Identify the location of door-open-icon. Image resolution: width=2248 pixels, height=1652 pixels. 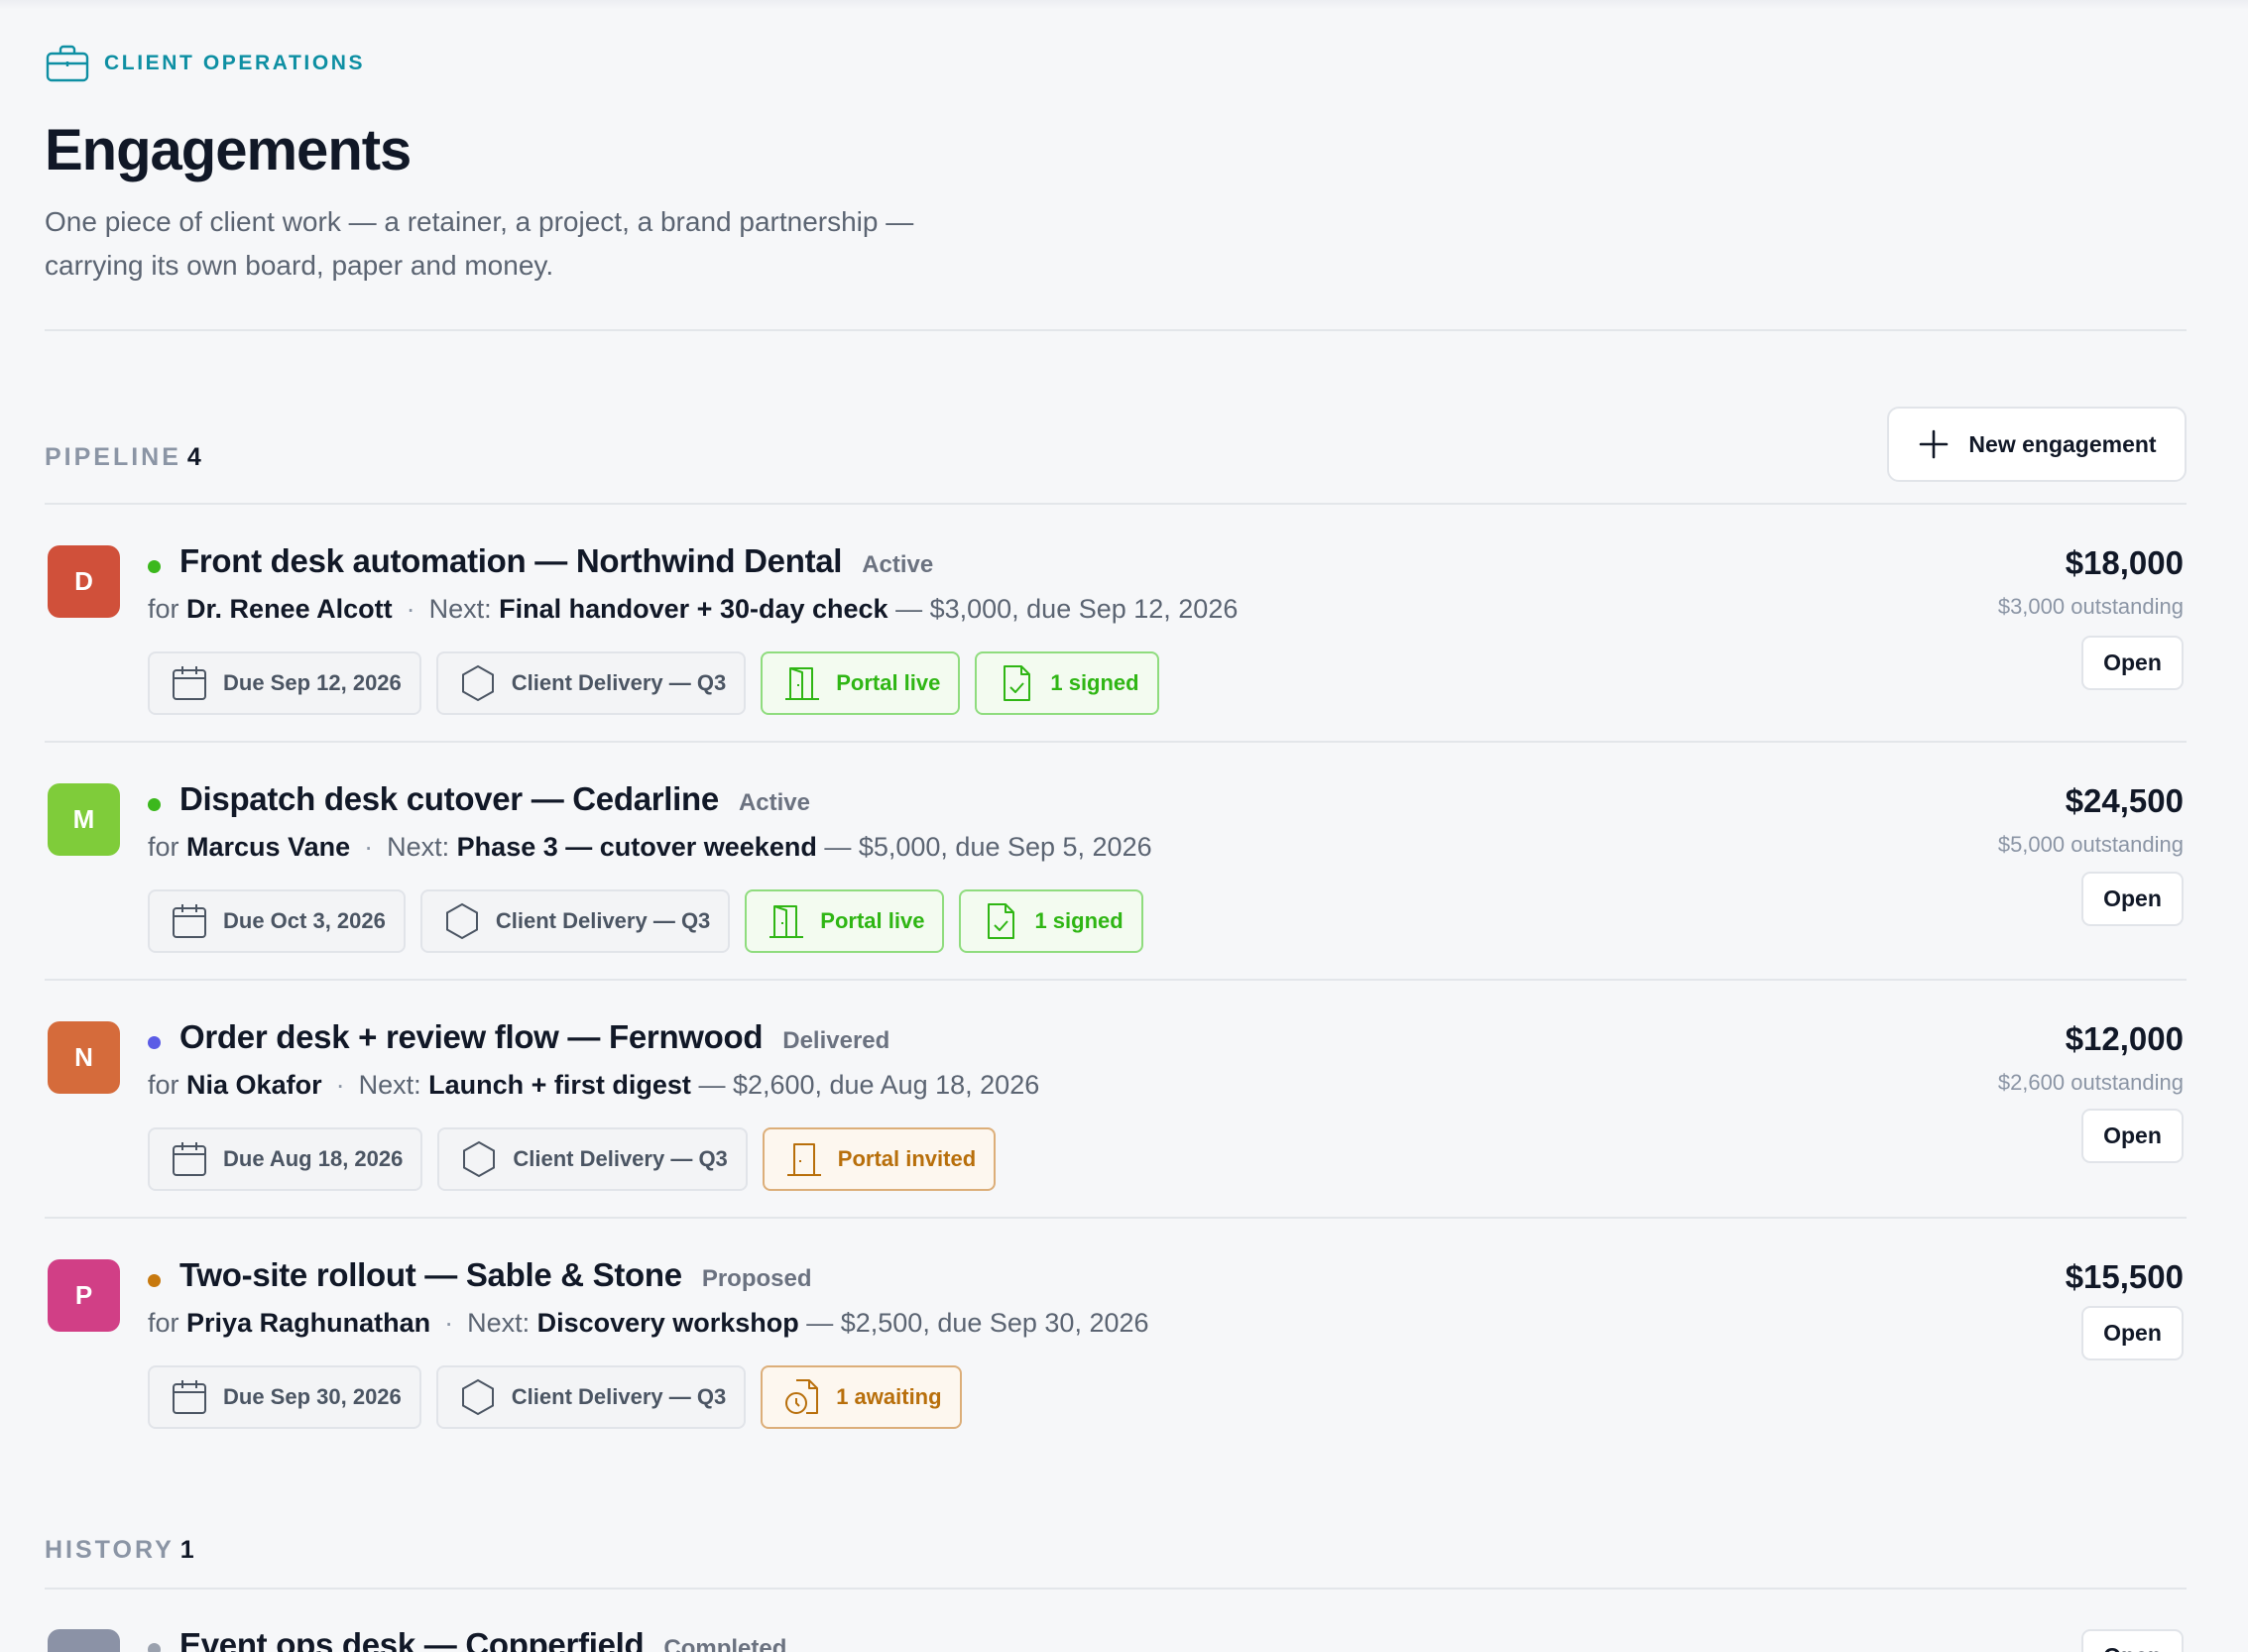
(786, 921).